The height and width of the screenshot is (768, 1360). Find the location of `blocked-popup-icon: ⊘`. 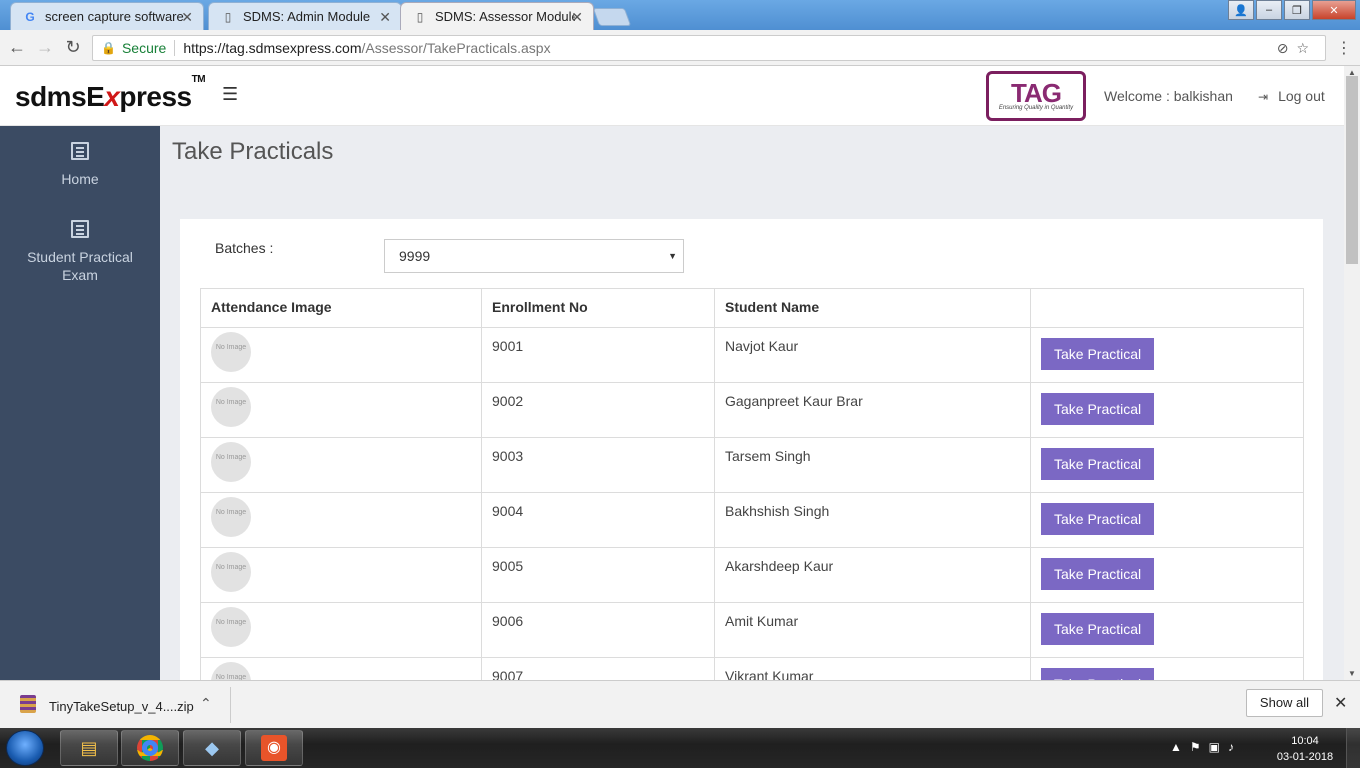

blocked-popup-icon: ⊘ is located at coordinates (1287, 48).